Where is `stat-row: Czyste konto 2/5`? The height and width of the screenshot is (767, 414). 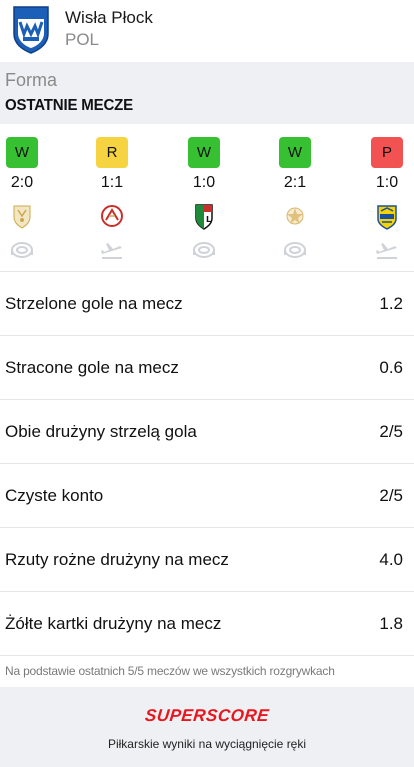
stat-row: Czyste konto 2/5 is located at coordinates (207, 496).